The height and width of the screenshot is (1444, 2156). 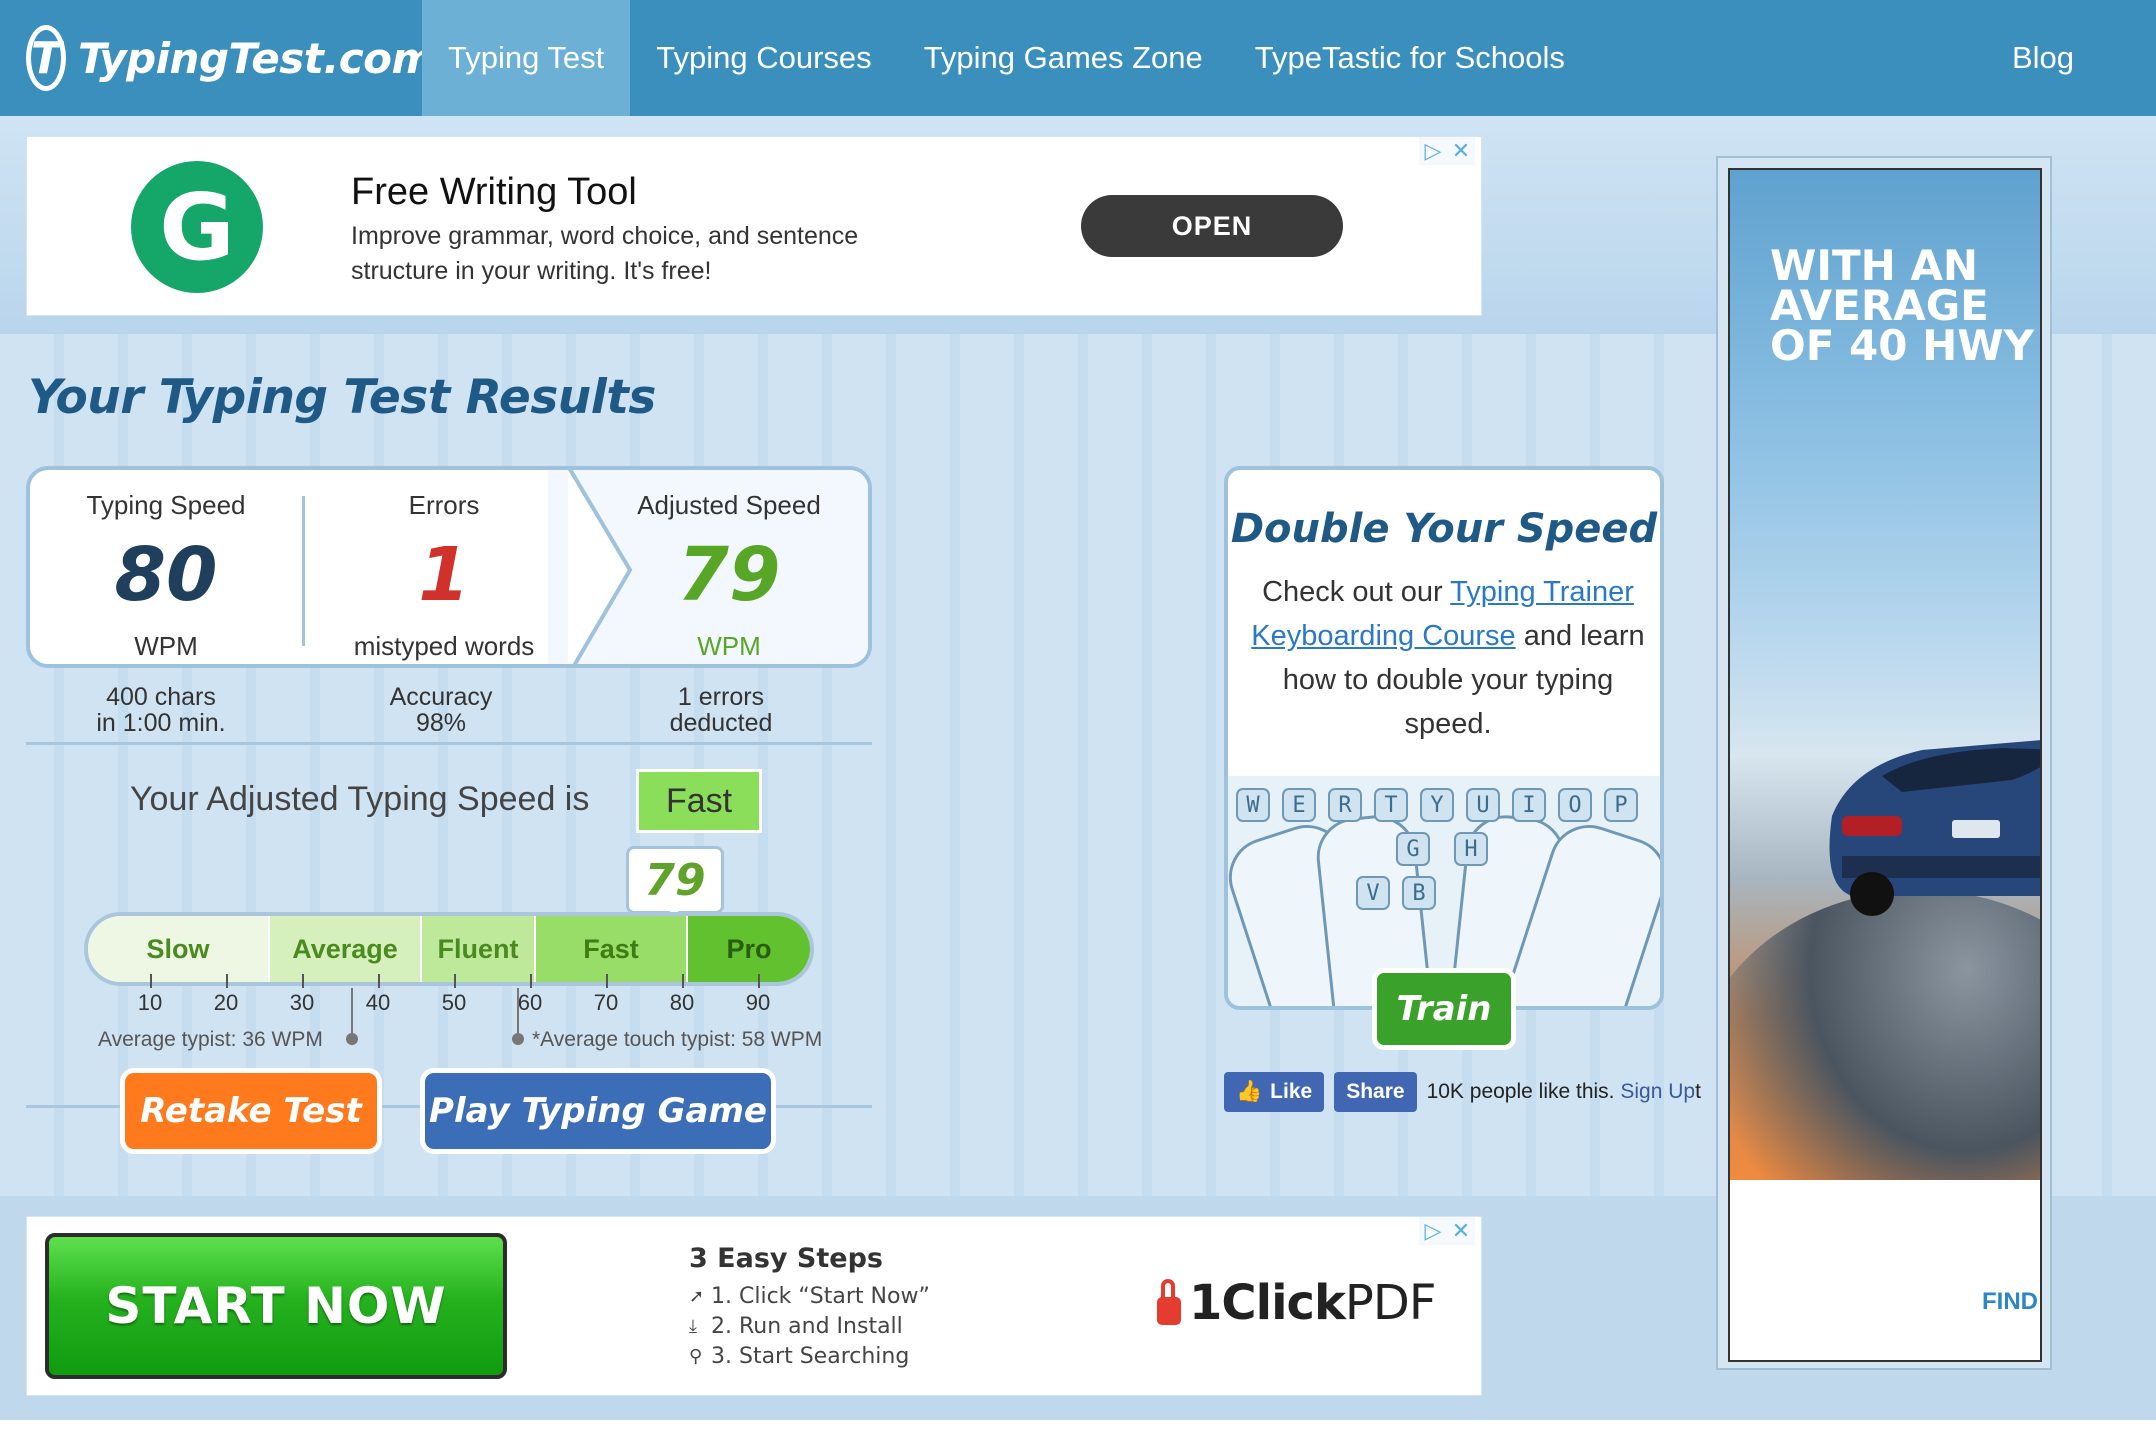 What do you see at coordinates (166, 575) in the screenshot?
I see `typing-speed-value: 80` at bounding box center [166, 575].